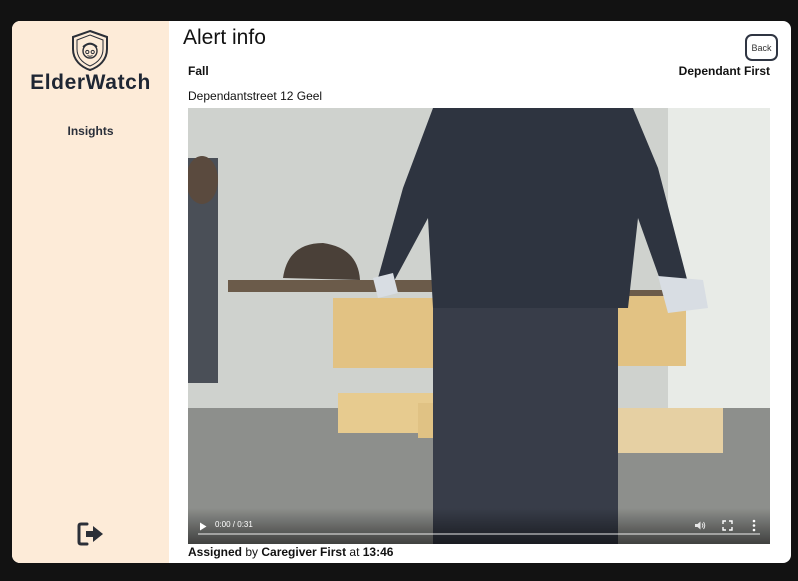 The height and width of the screenshot is (581, 798). Describe the element at coordinates (479, 534) in the screenshot. I see `video-progress-bar` at that location.